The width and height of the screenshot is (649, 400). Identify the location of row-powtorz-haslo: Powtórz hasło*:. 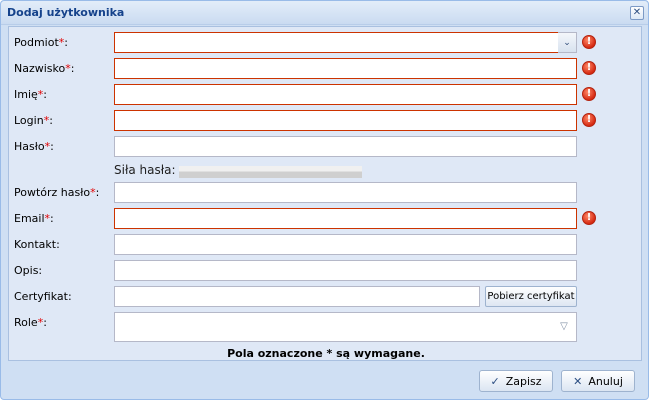
(326, 193).